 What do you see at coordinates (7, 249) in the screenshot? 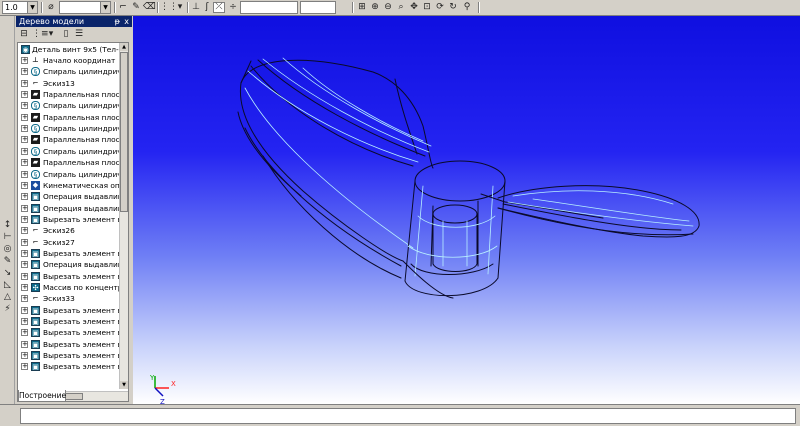
I see `circle-icon: ◎` at bounding box center [7, 249].